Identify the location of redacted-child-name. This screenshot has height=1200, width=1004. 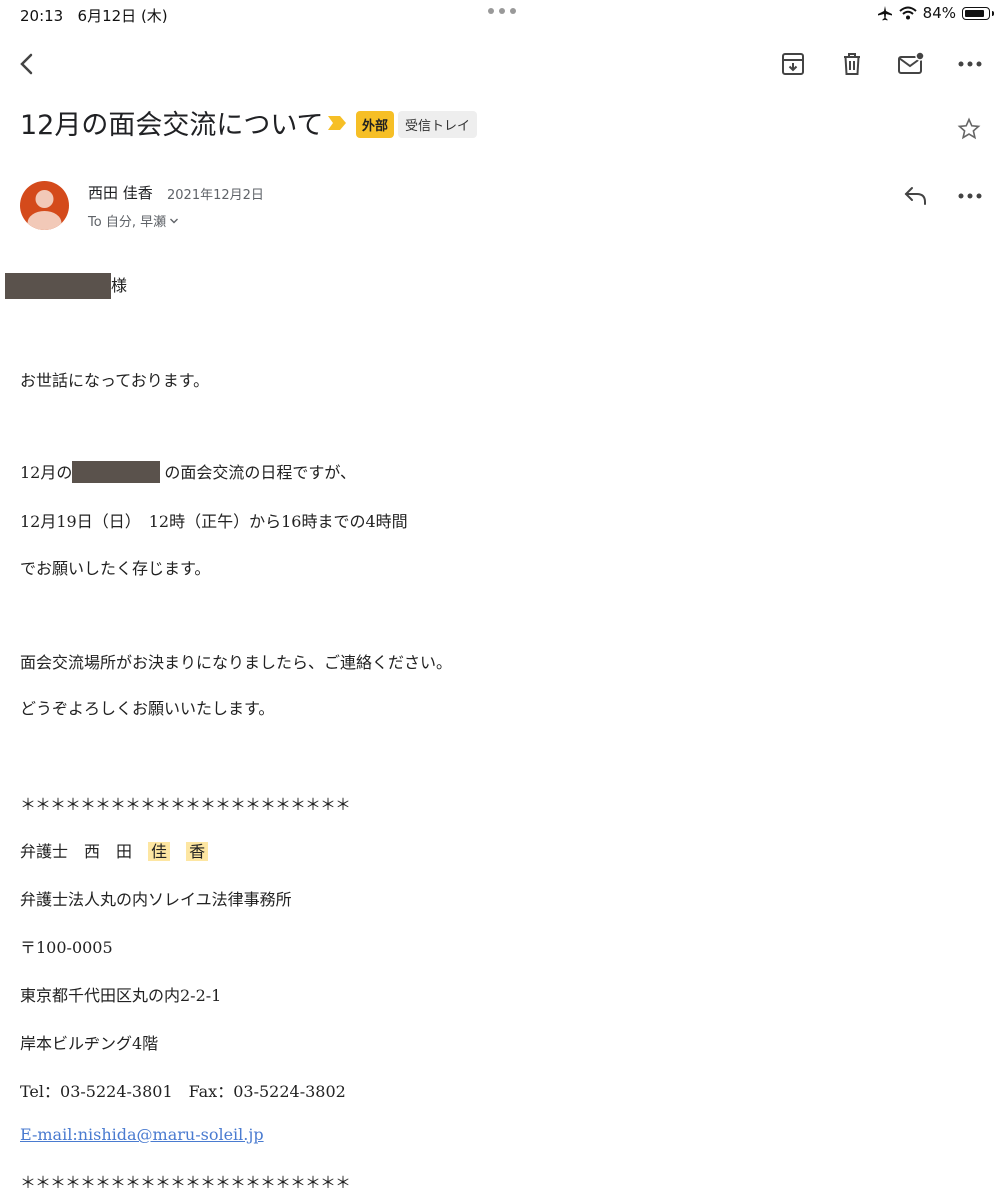
(116, 472).